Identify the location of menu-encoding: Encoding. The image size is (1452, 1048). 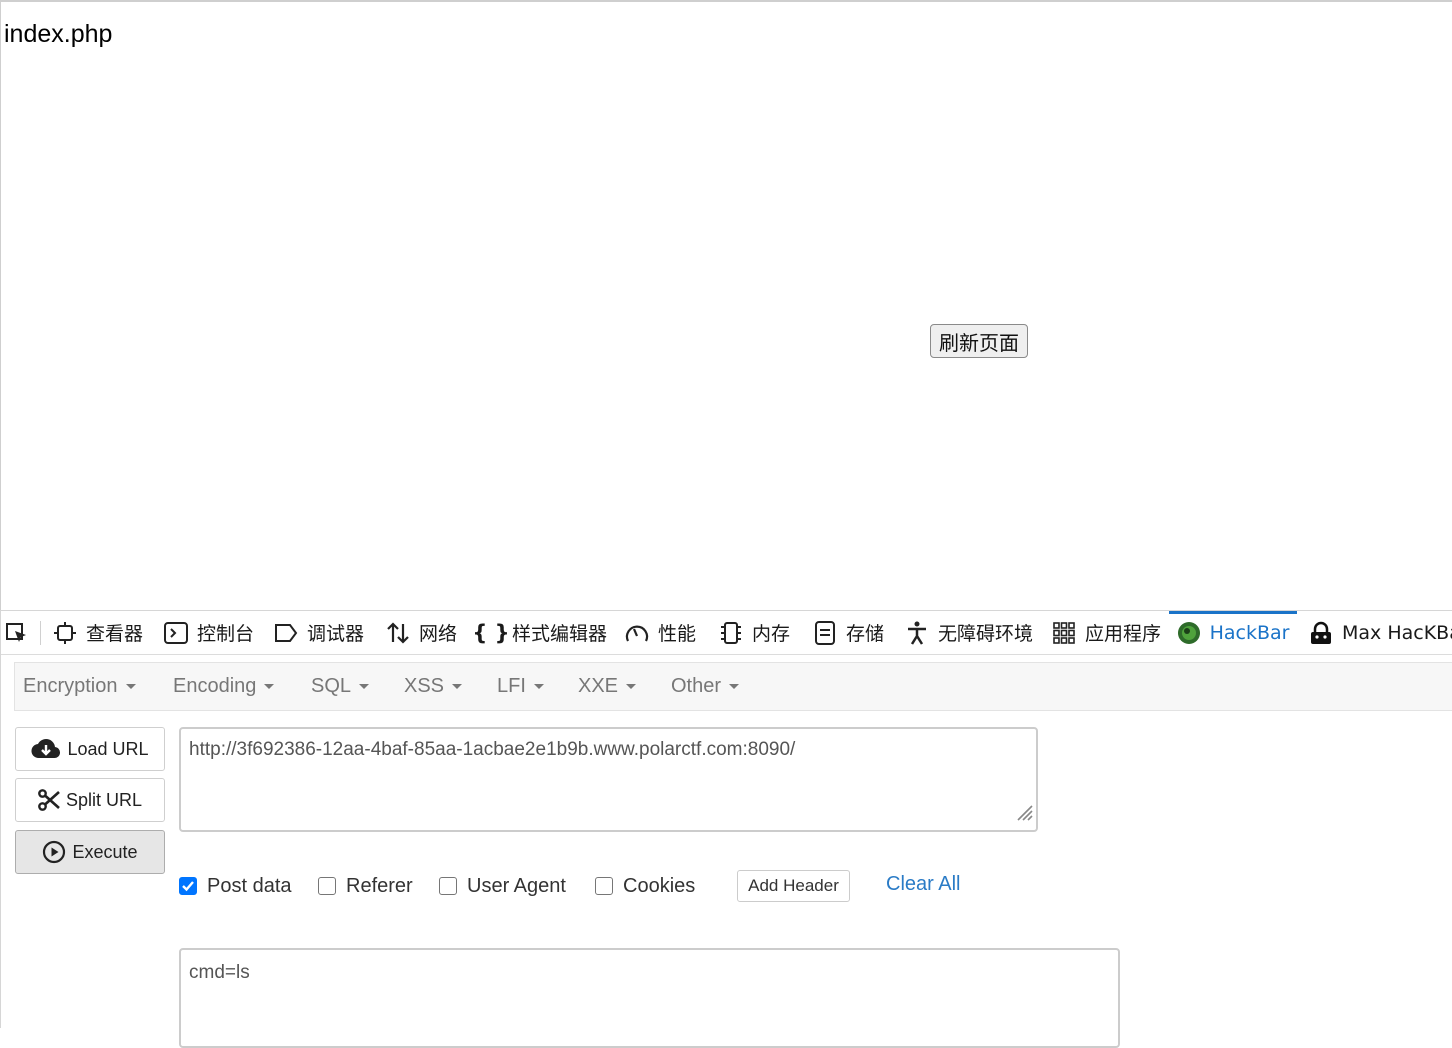
(224, 686).